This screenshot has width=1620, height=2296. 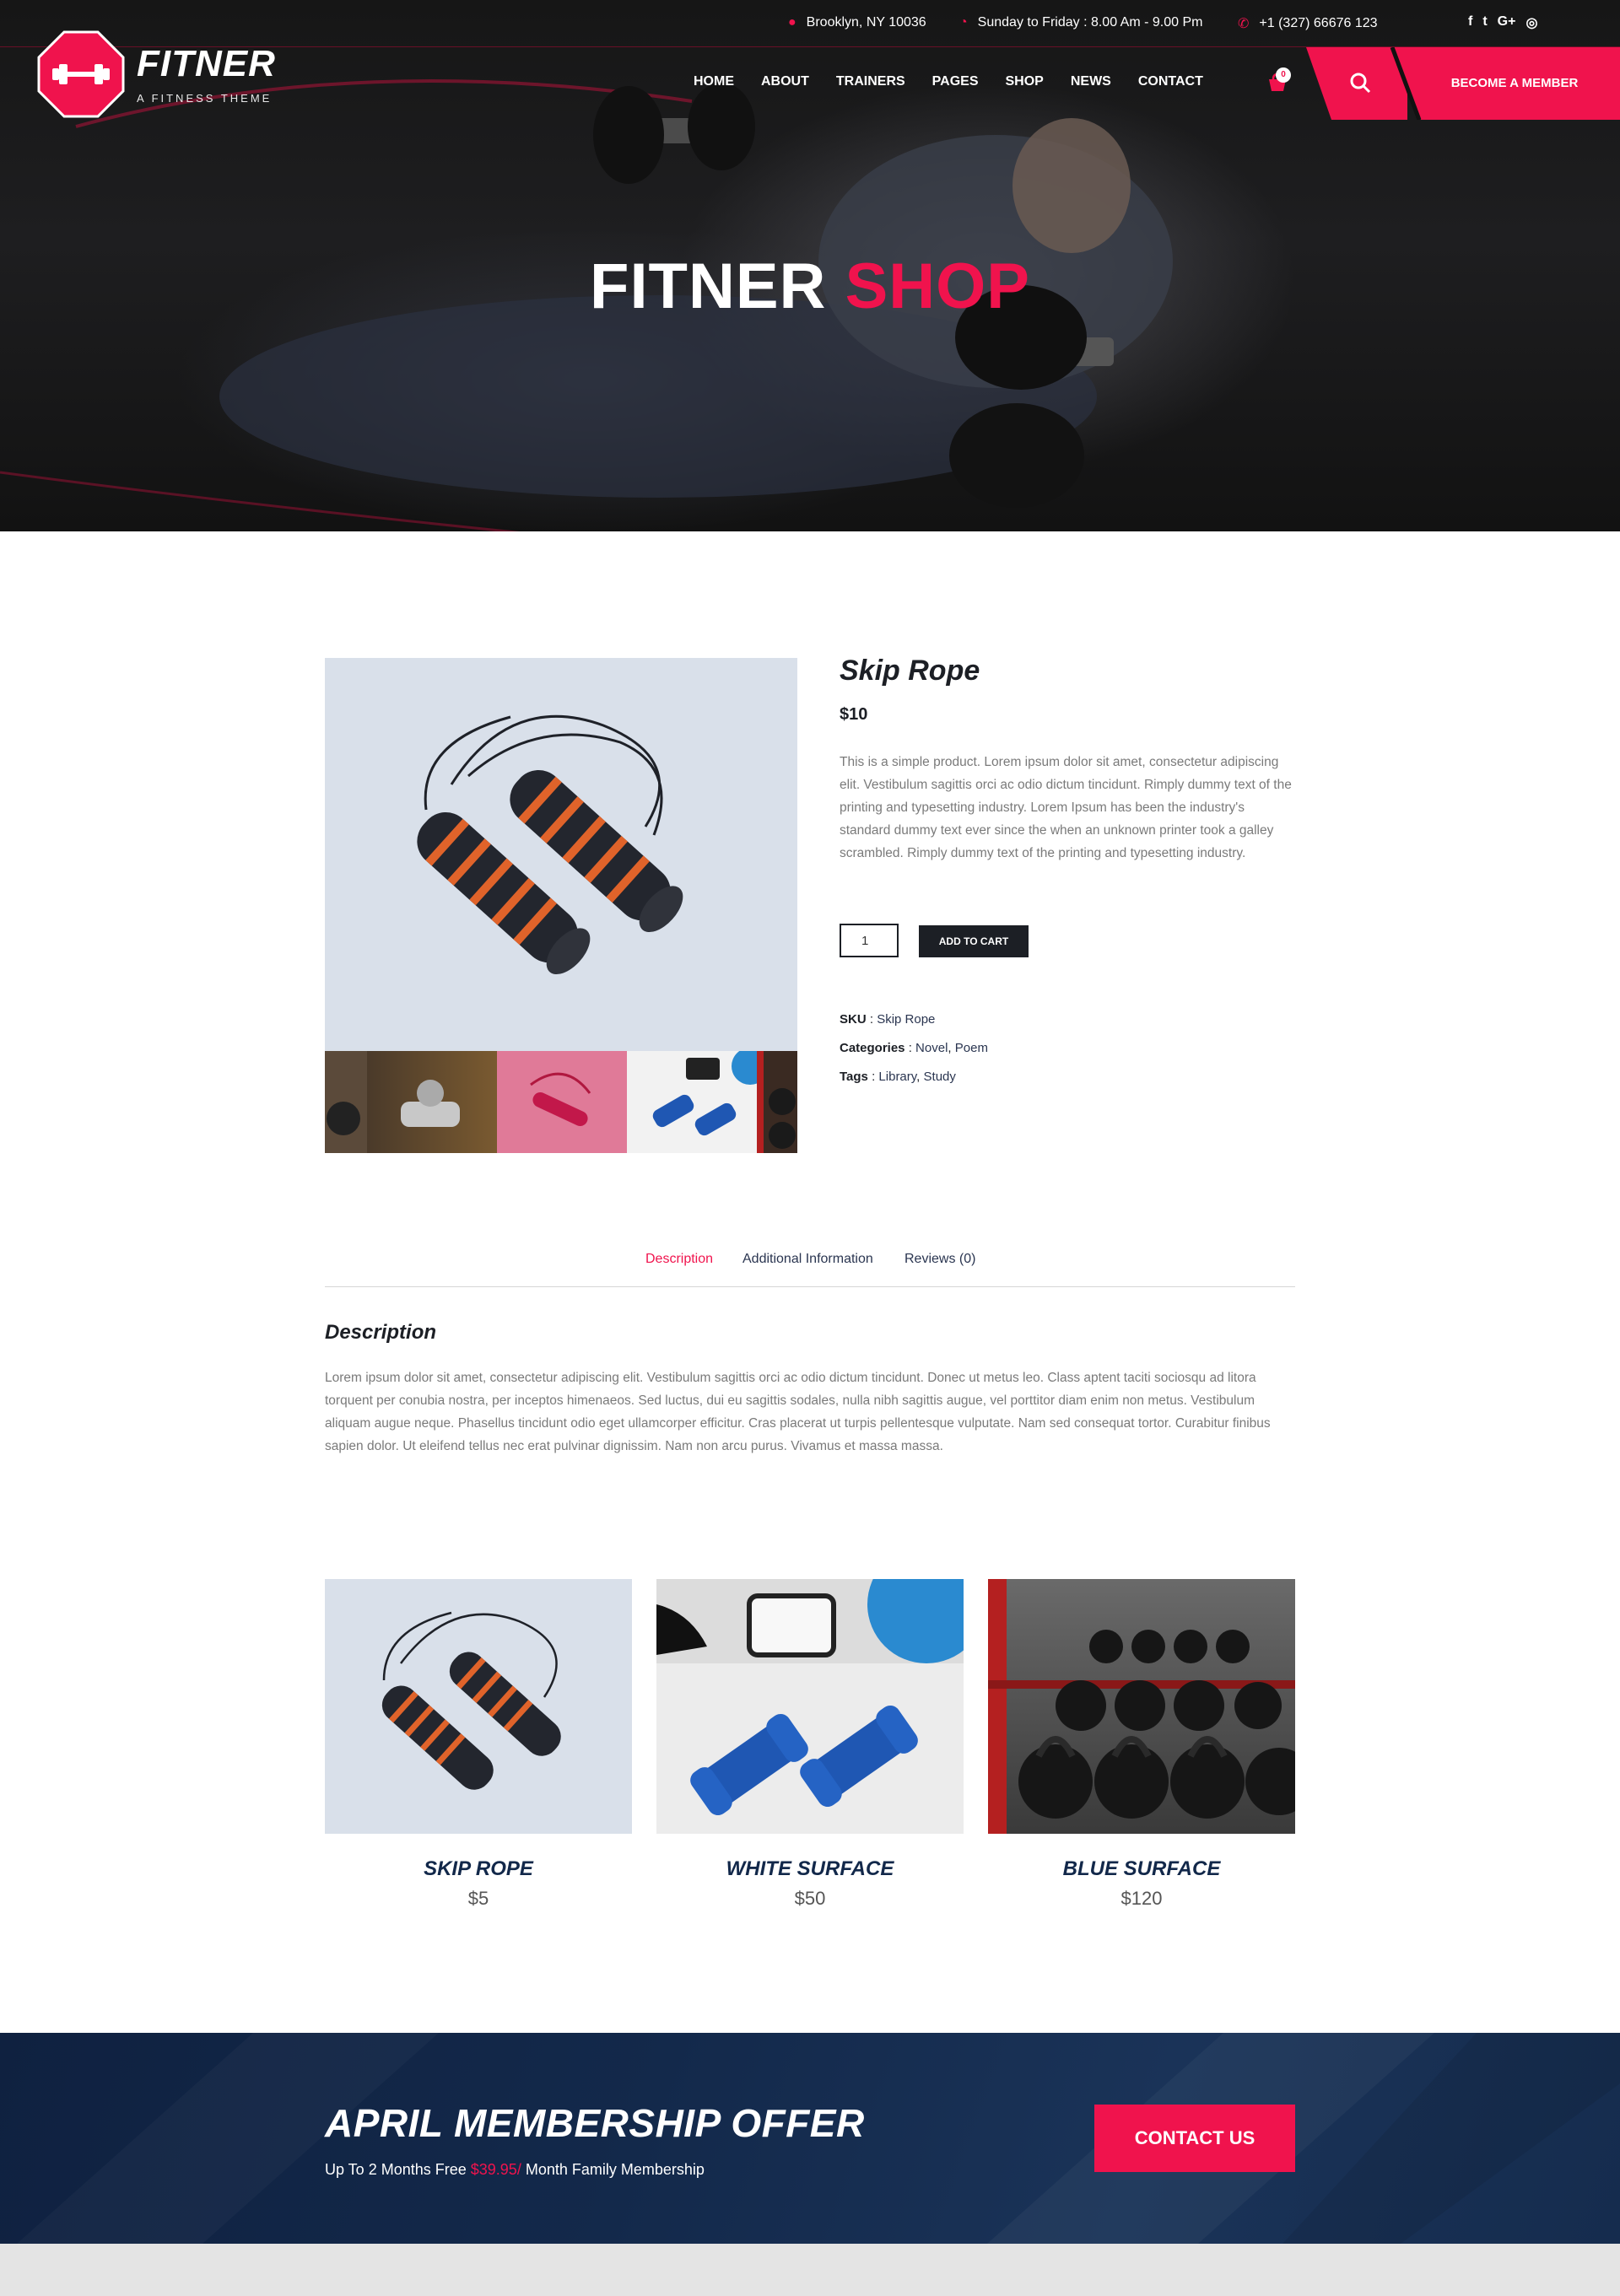 What do you see at coordinates (595, 2123) in the screenshot?
I see `offer-title: APRIL MEMBERSHIP OFFER` at bounding box center [595, 2123].